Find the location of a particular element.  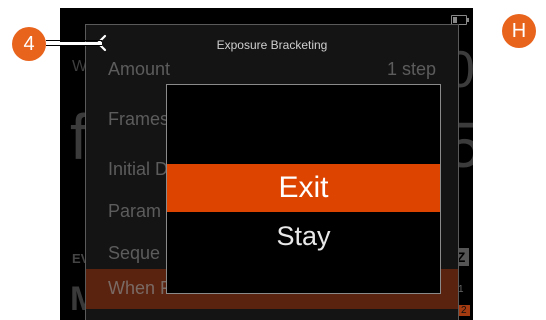

menu-item-label: Frames is located at coordinates (139, 119).